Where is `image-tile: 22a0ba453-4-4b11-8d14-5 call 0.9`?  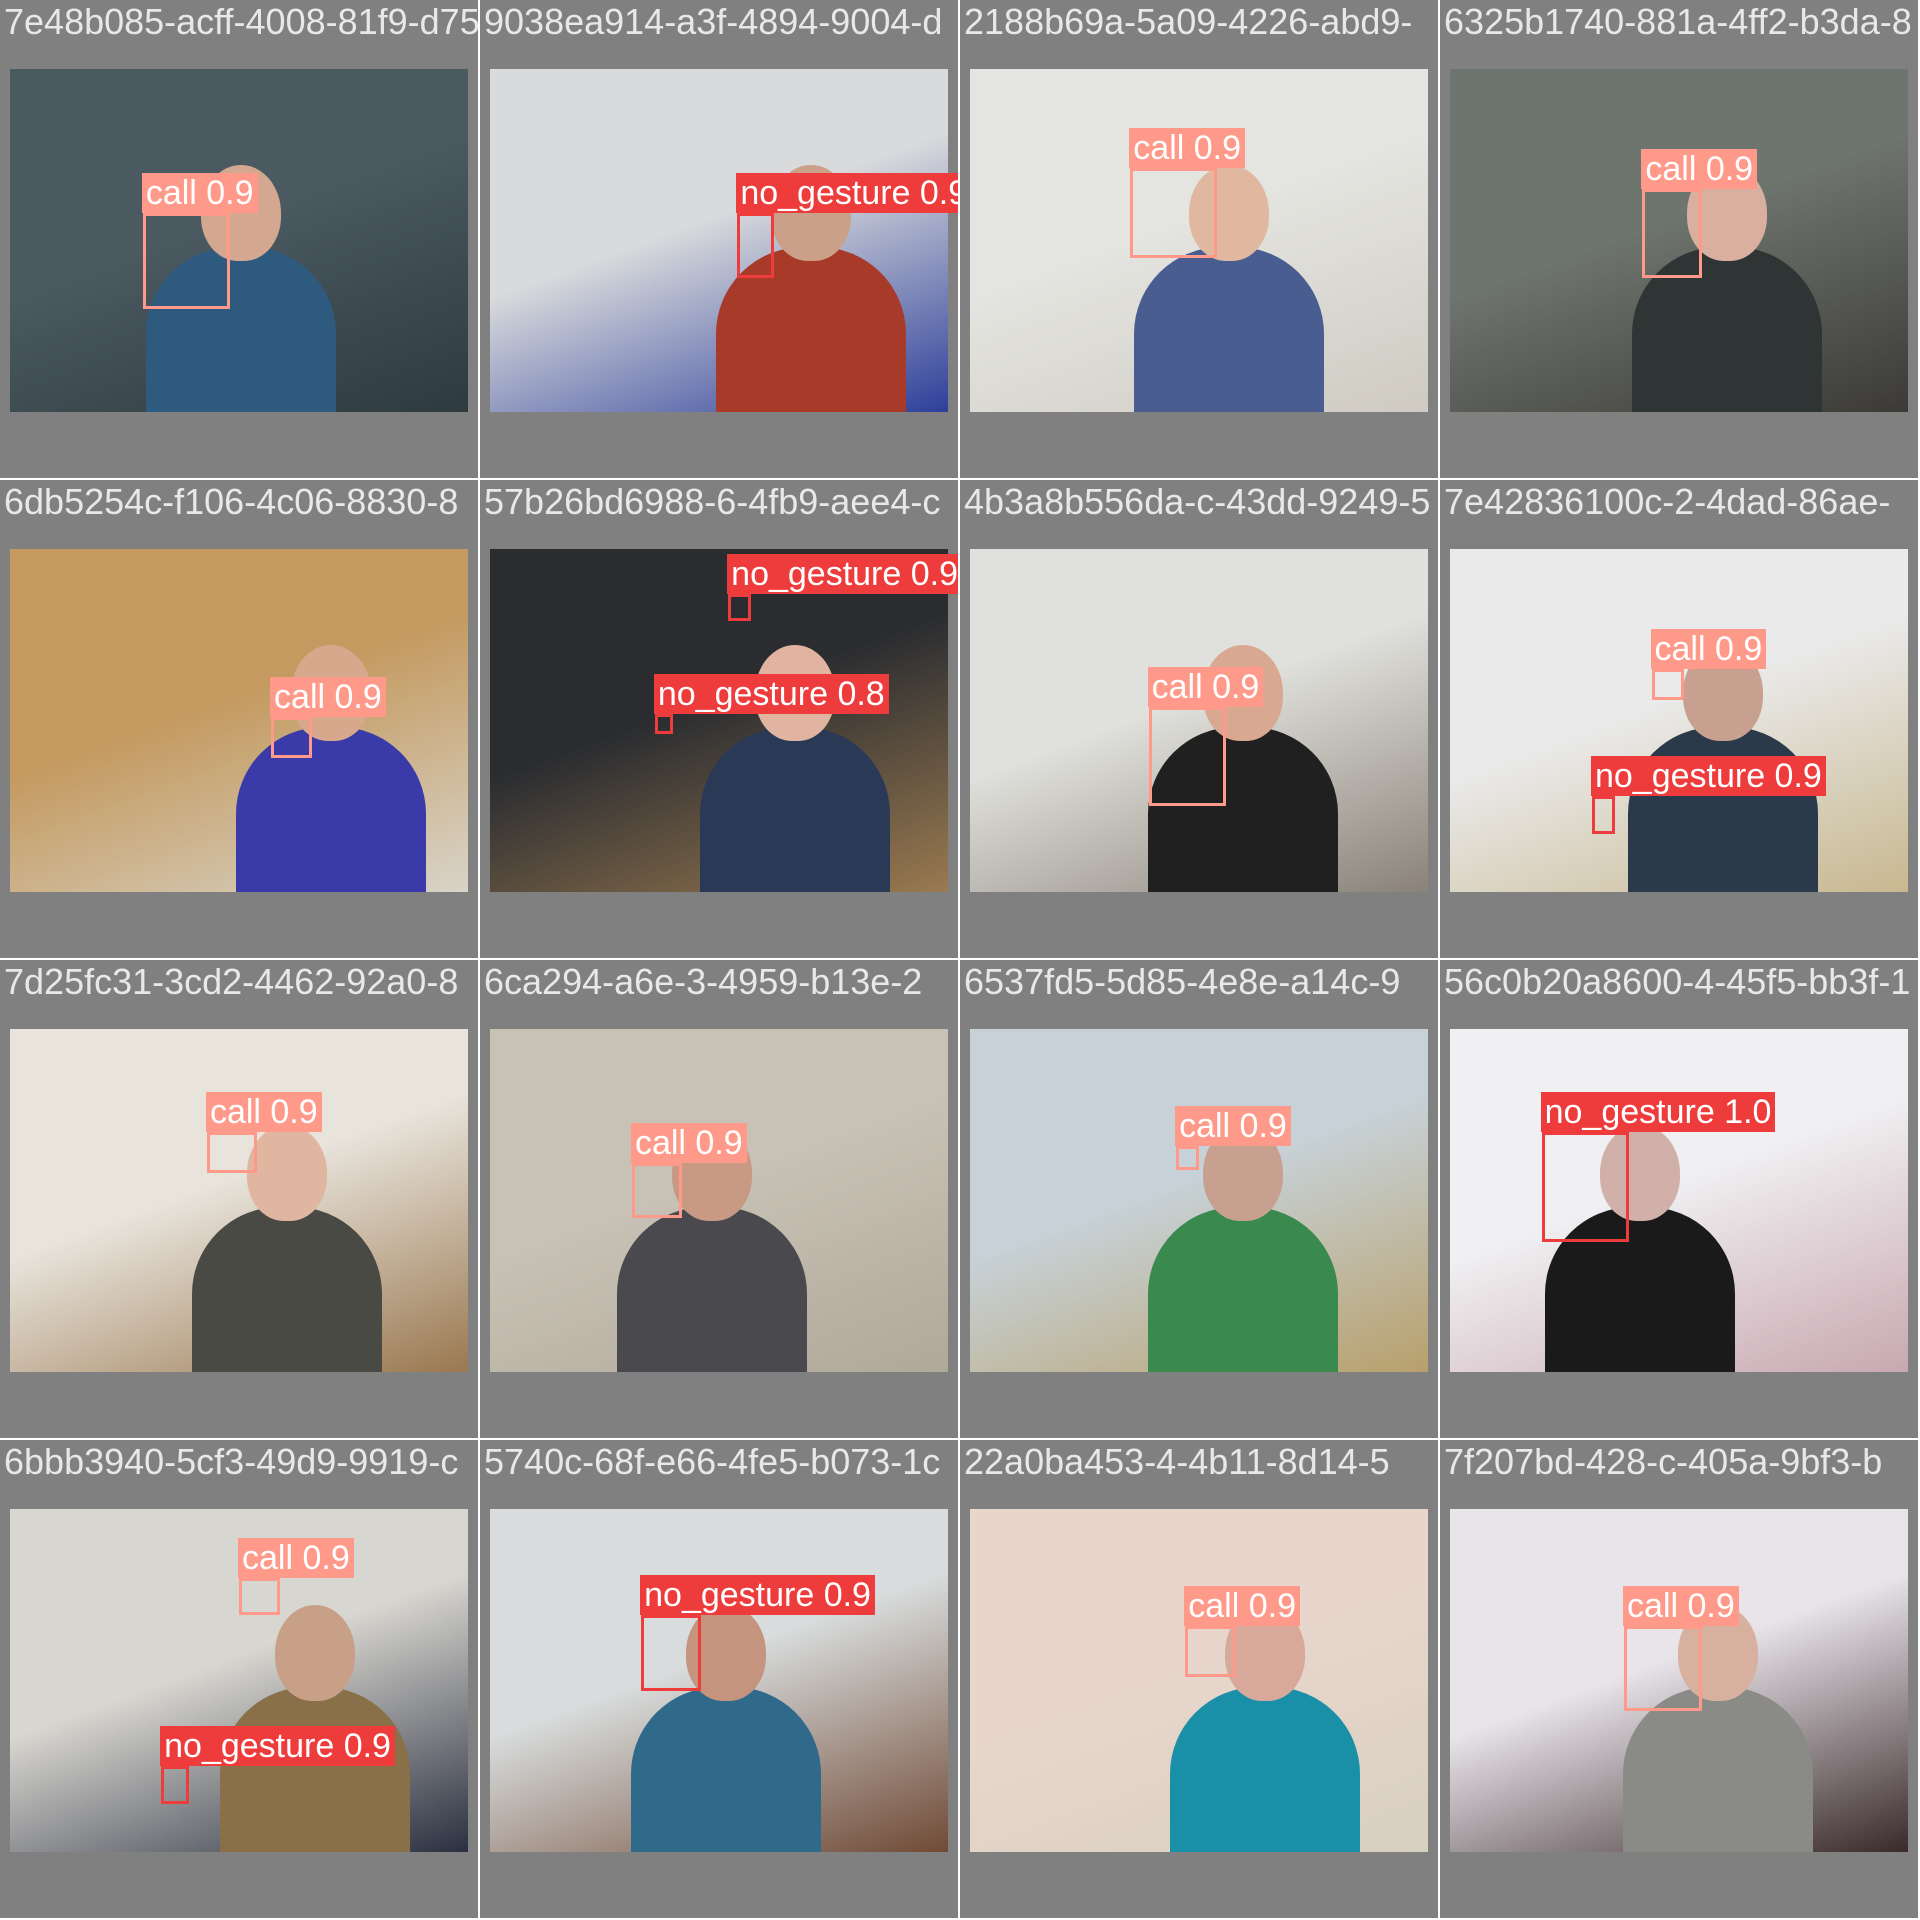 image-tile: 22a0ba453-4-4b11-8d14-5 call 0.9 is located at coordinates (1199, 1679).